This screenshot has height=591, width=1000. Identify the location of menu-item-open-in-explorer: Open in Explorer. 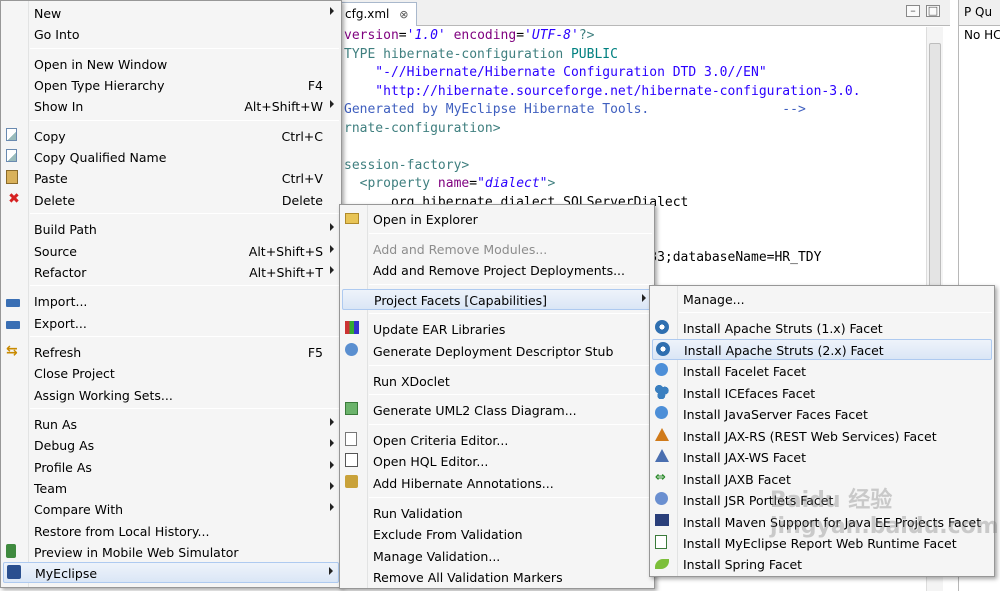
(497, 218).